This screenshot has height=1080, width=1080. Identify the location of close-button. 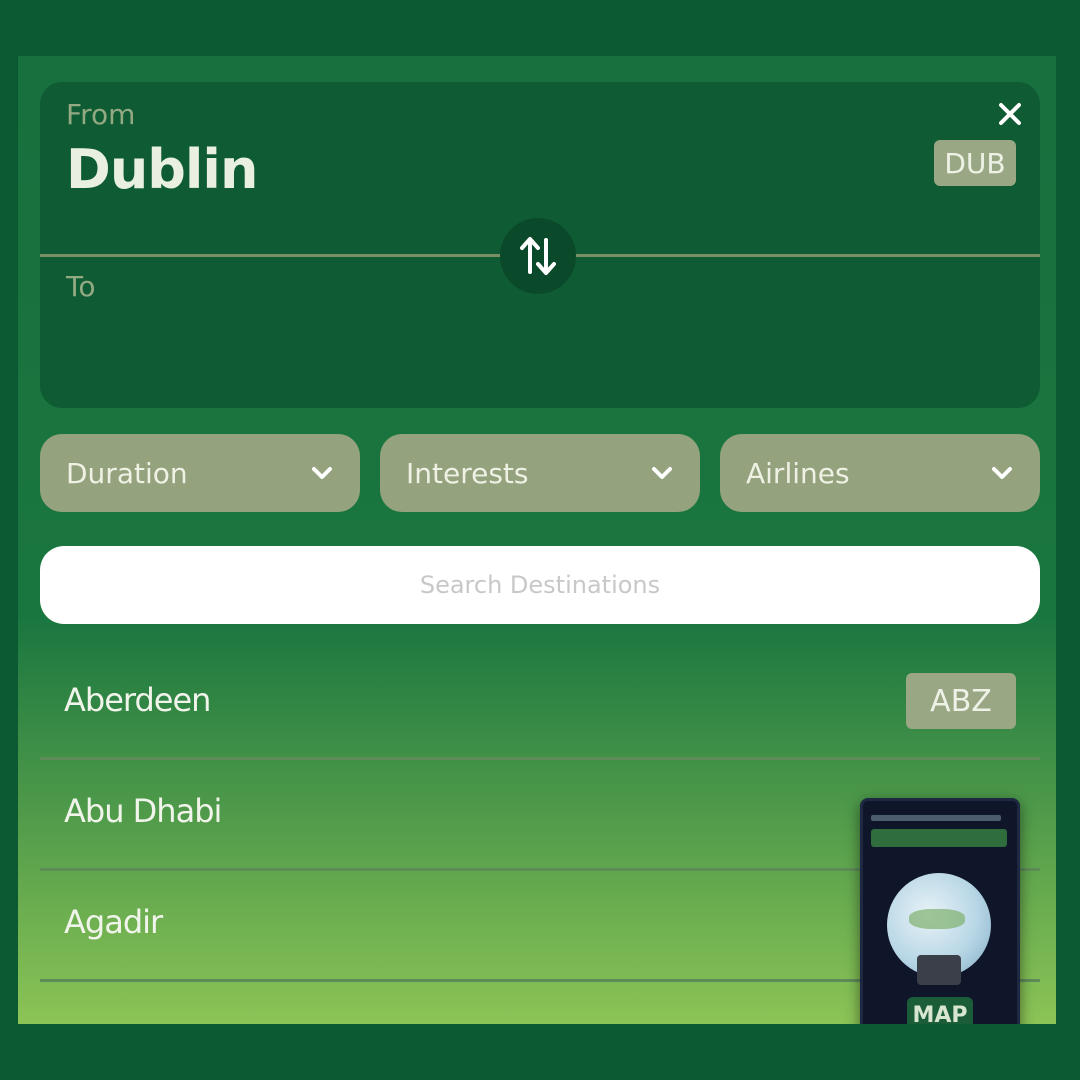
(1010, 114).